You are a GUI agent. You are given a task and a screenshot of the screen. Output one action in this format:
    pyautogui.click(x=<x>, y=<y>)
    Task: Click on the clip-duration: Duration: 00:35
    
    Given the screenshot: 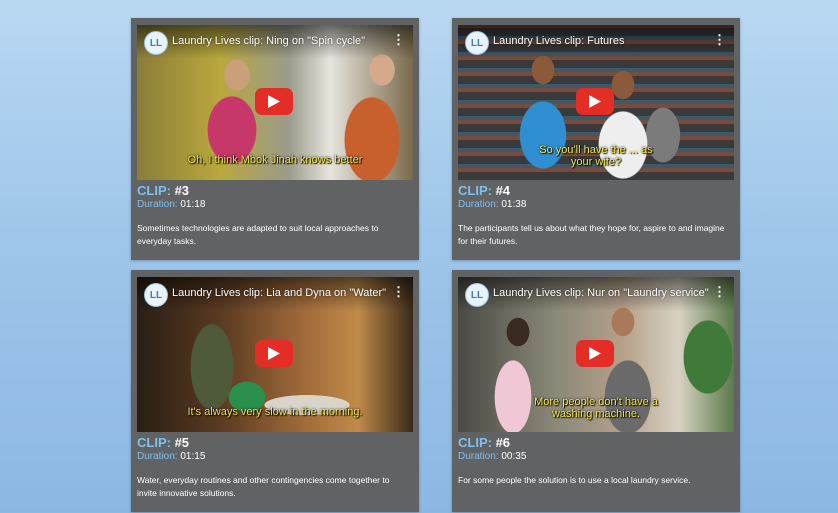 What is the action you would take?
    pyautogui.click(x=492, y=456)
    